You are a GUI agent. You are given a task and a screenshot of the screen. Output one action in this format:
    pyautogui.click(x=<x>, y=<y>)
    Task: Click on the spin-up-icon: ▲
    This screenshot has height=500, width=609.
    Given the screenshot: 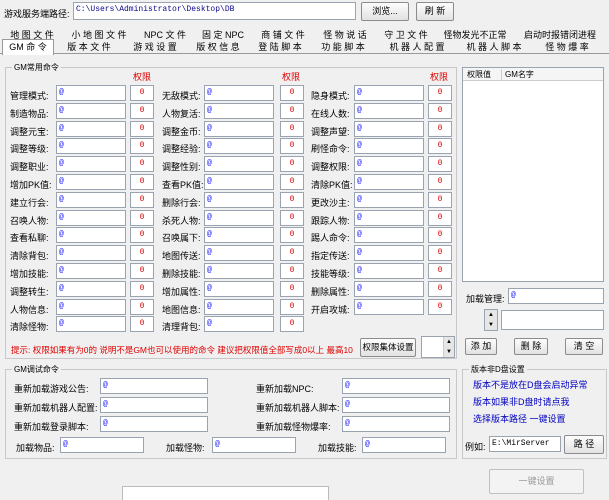 What is the action you would take?
    pyautogui.click(x=491, y=315)
    